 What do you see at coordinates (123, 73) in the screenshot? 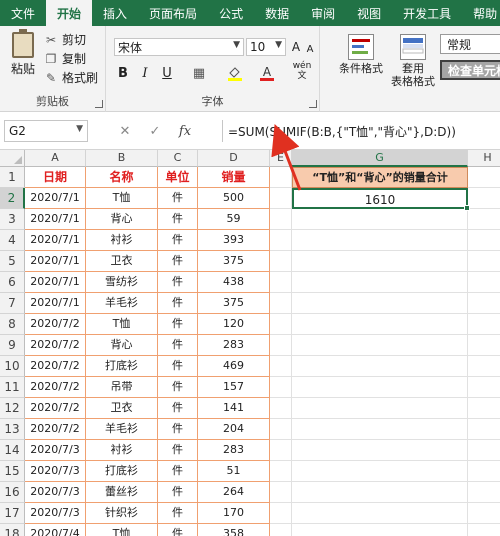
I see `bold-button: B` at bounding box center [123, 73].